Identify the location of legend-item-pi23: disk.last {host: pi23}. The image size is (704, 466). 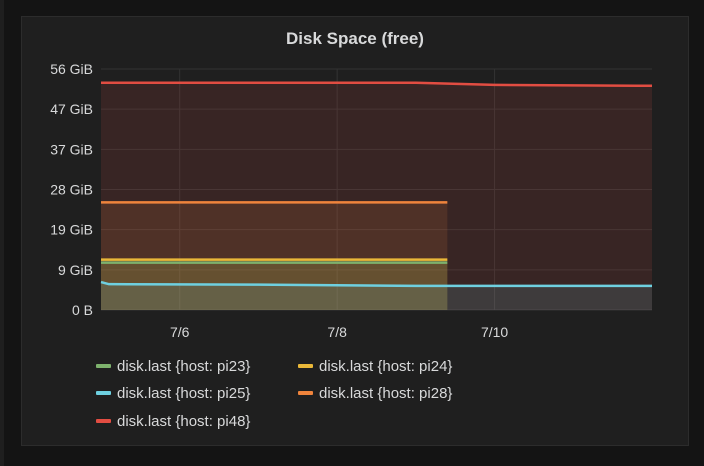
(173, 366).